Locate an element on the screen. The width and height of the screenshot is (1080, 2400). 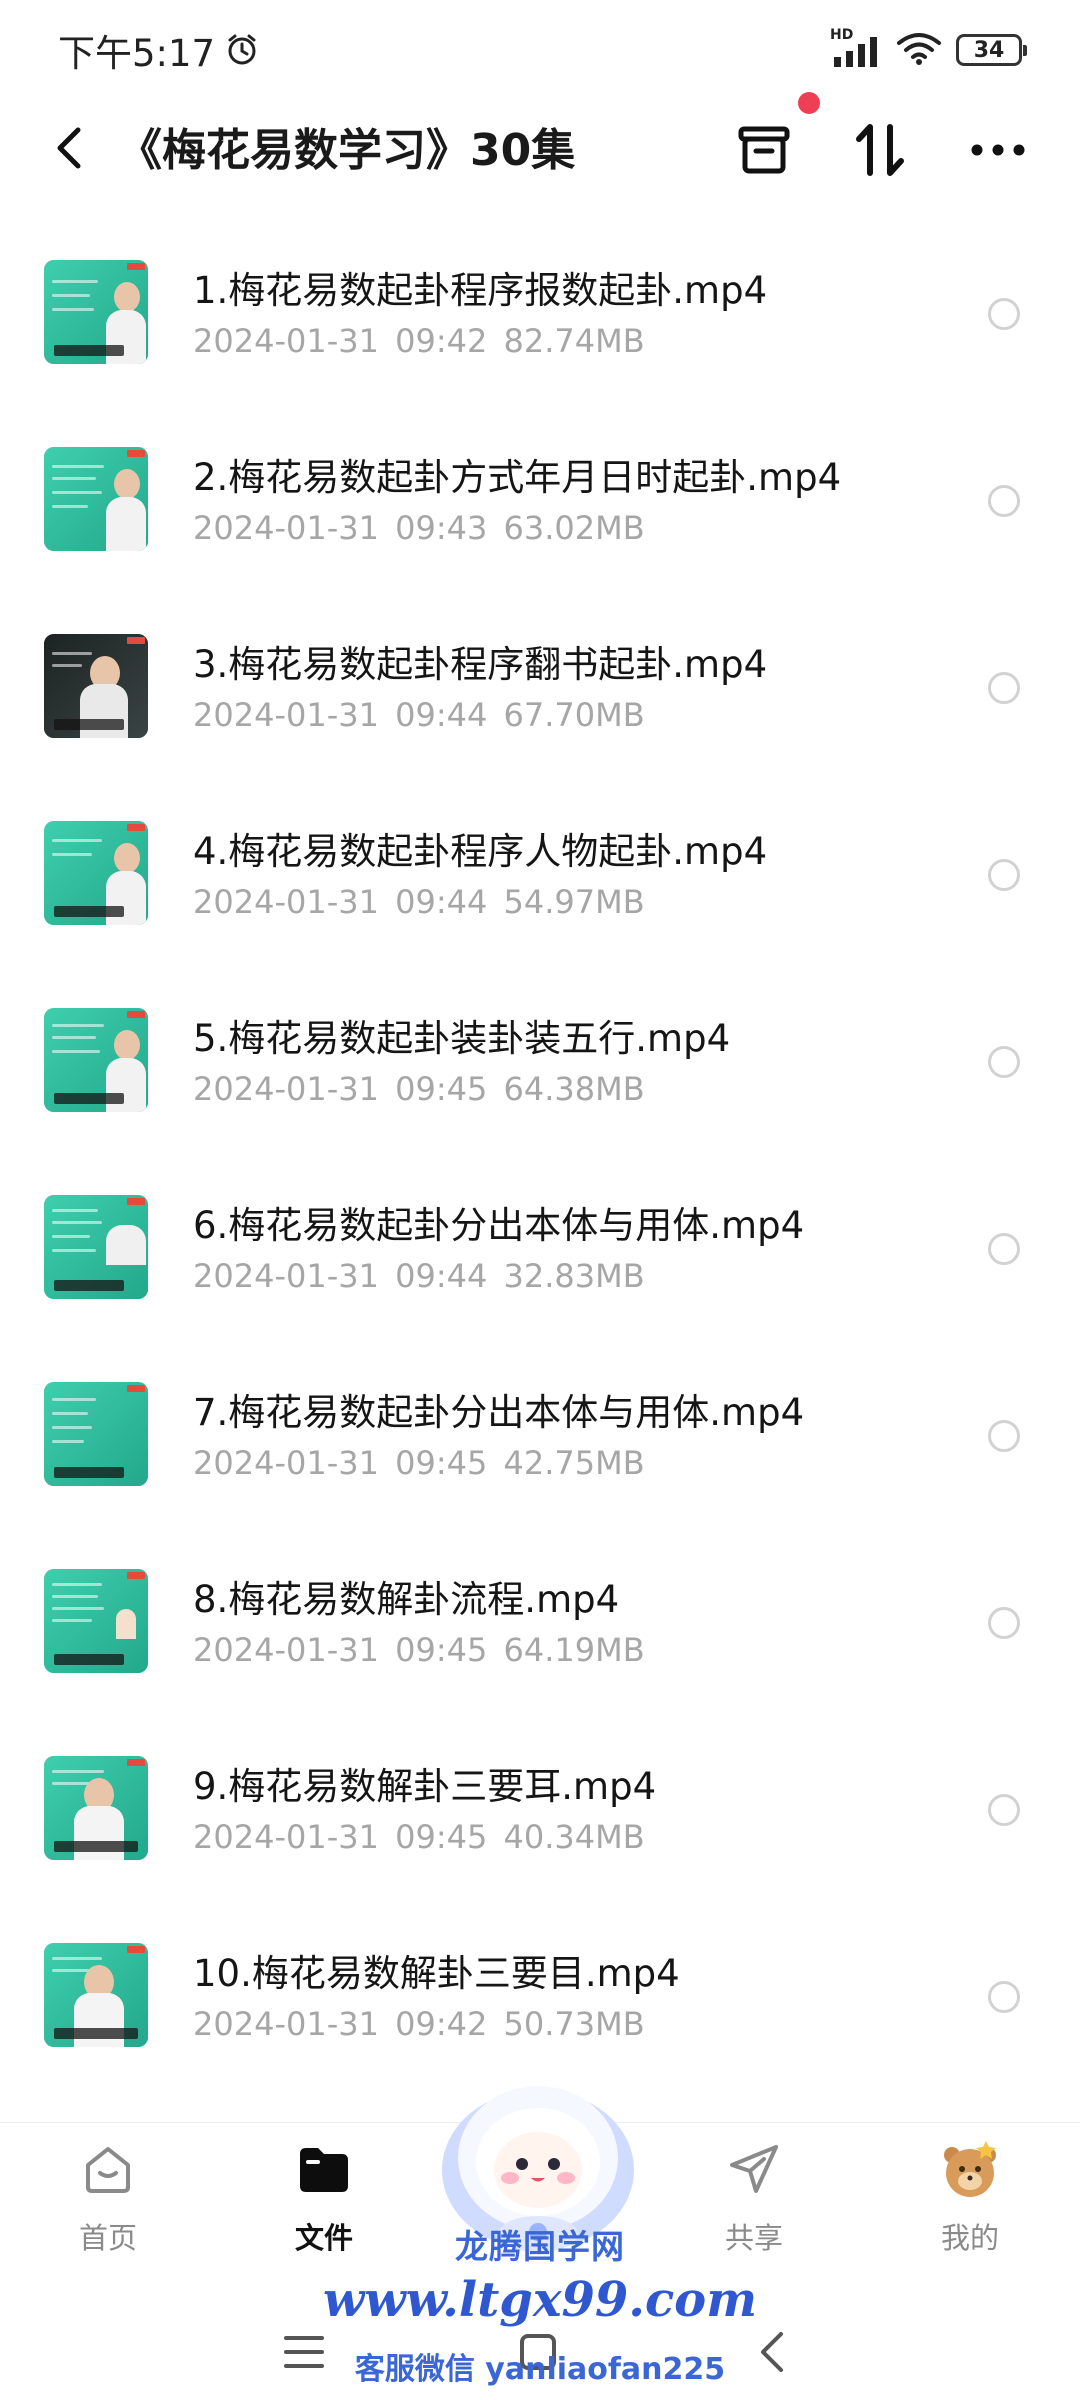
file-size: 32.83MB is located at coordinates (574, 1276).